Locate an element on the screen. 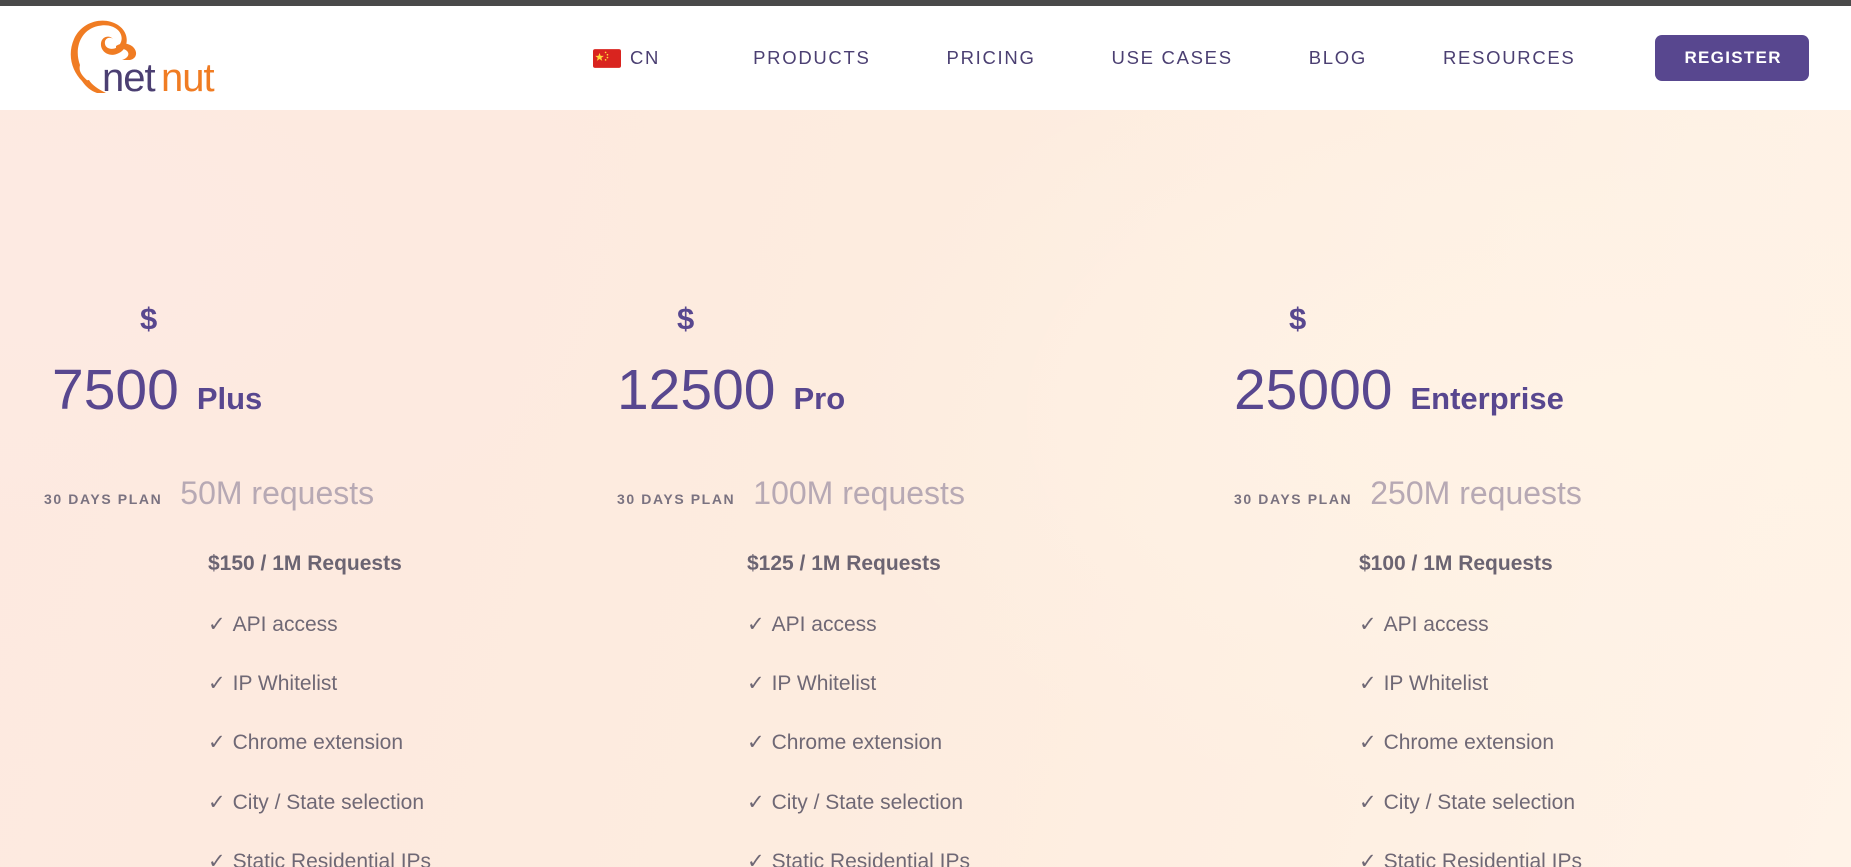  nav-language-switcher: CN is located at coordinates (654, 58).